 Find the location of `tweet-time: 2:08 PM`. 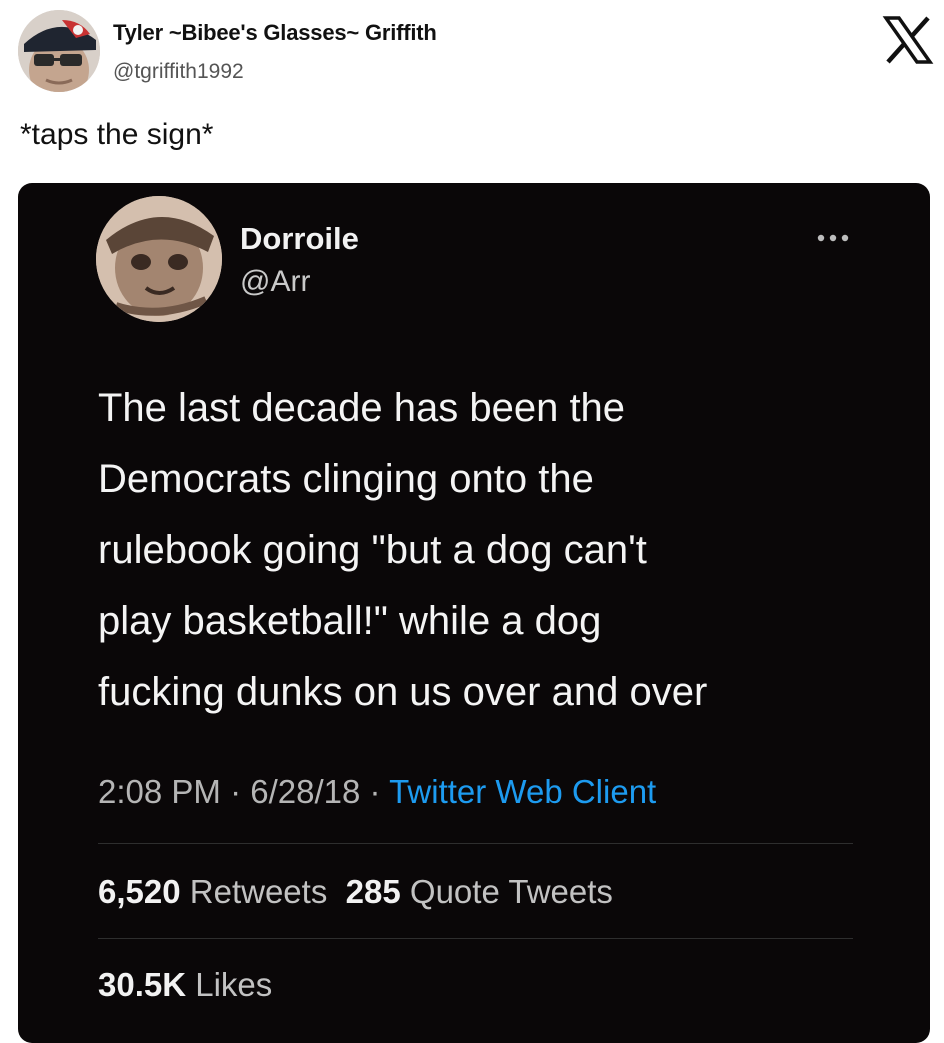

tweet-time: 2:08 PM is located at coordinates (159, 791).